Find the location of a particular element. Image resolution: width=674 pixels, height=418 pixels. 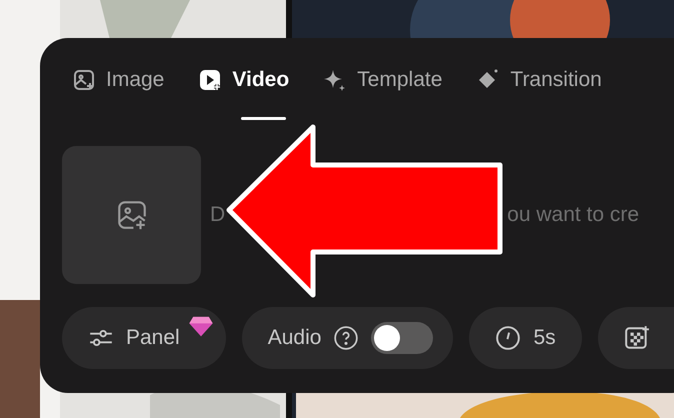

prompt-text: ou want to cre is located at coordinates (573, 215).